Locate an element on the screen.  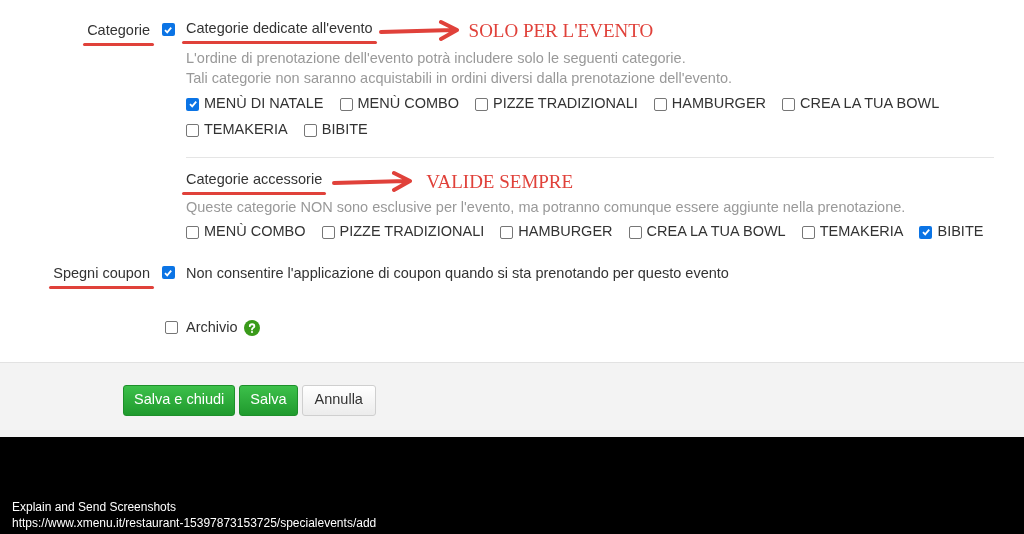
save-button: Salva is located at coordinates (268, 400).